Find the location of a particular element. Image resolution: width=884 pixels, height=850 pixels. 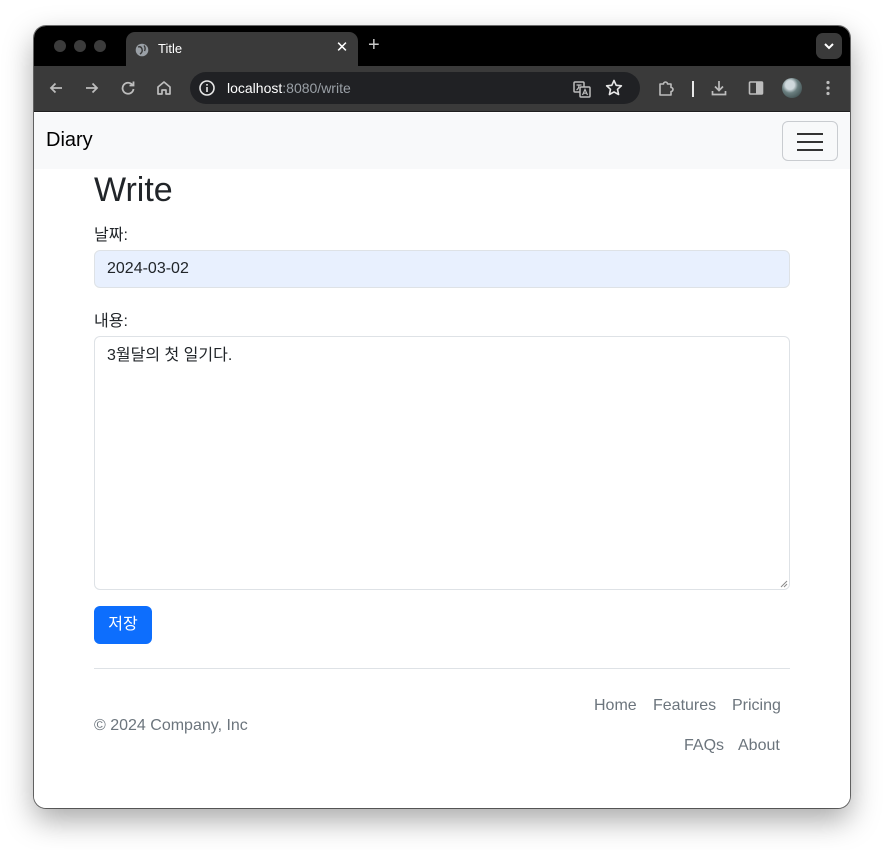

footer-link-features: Features is located at coordinates (684, 706).